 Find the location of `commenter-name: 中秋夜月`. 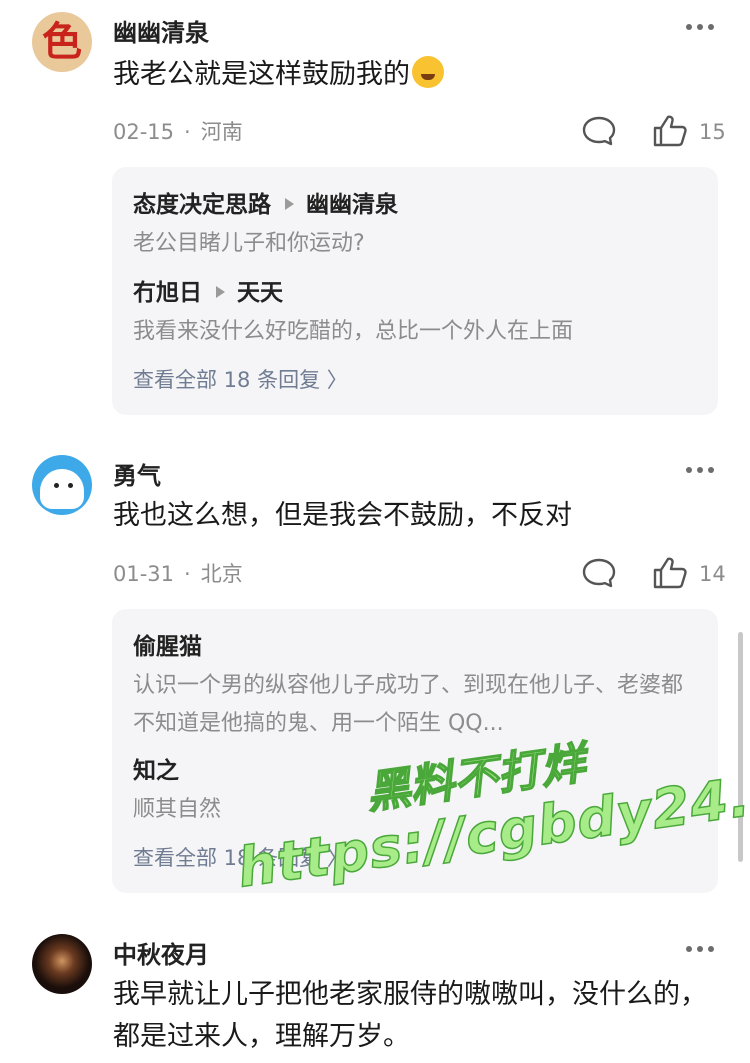

commenter-name: 中秋夜月 is located at coordinates (161, 955).